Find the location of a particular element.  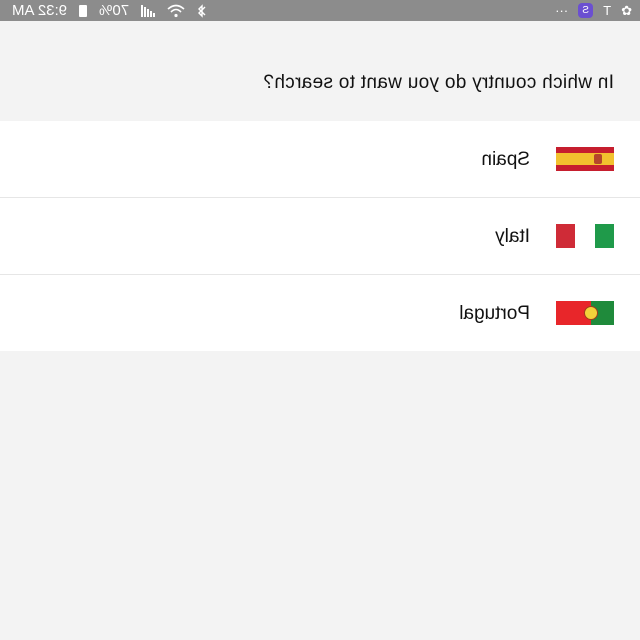

page-question: In which country do you want to search? is located at coordinates (438, 82).